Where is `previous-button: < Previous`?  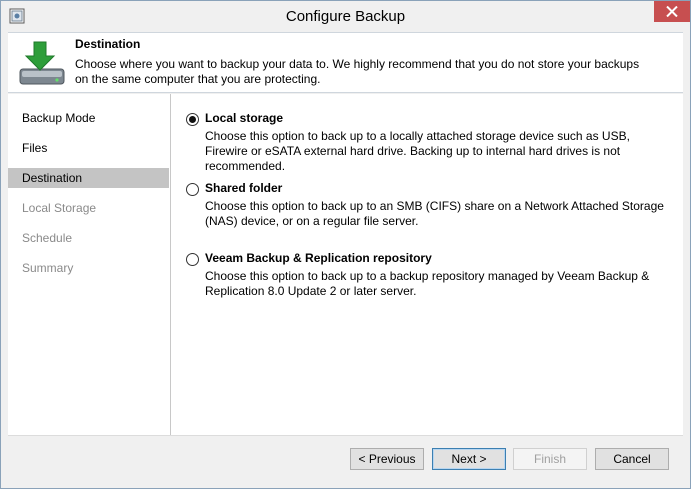 previous-button: < Previous is located at coordinates (387, 459).